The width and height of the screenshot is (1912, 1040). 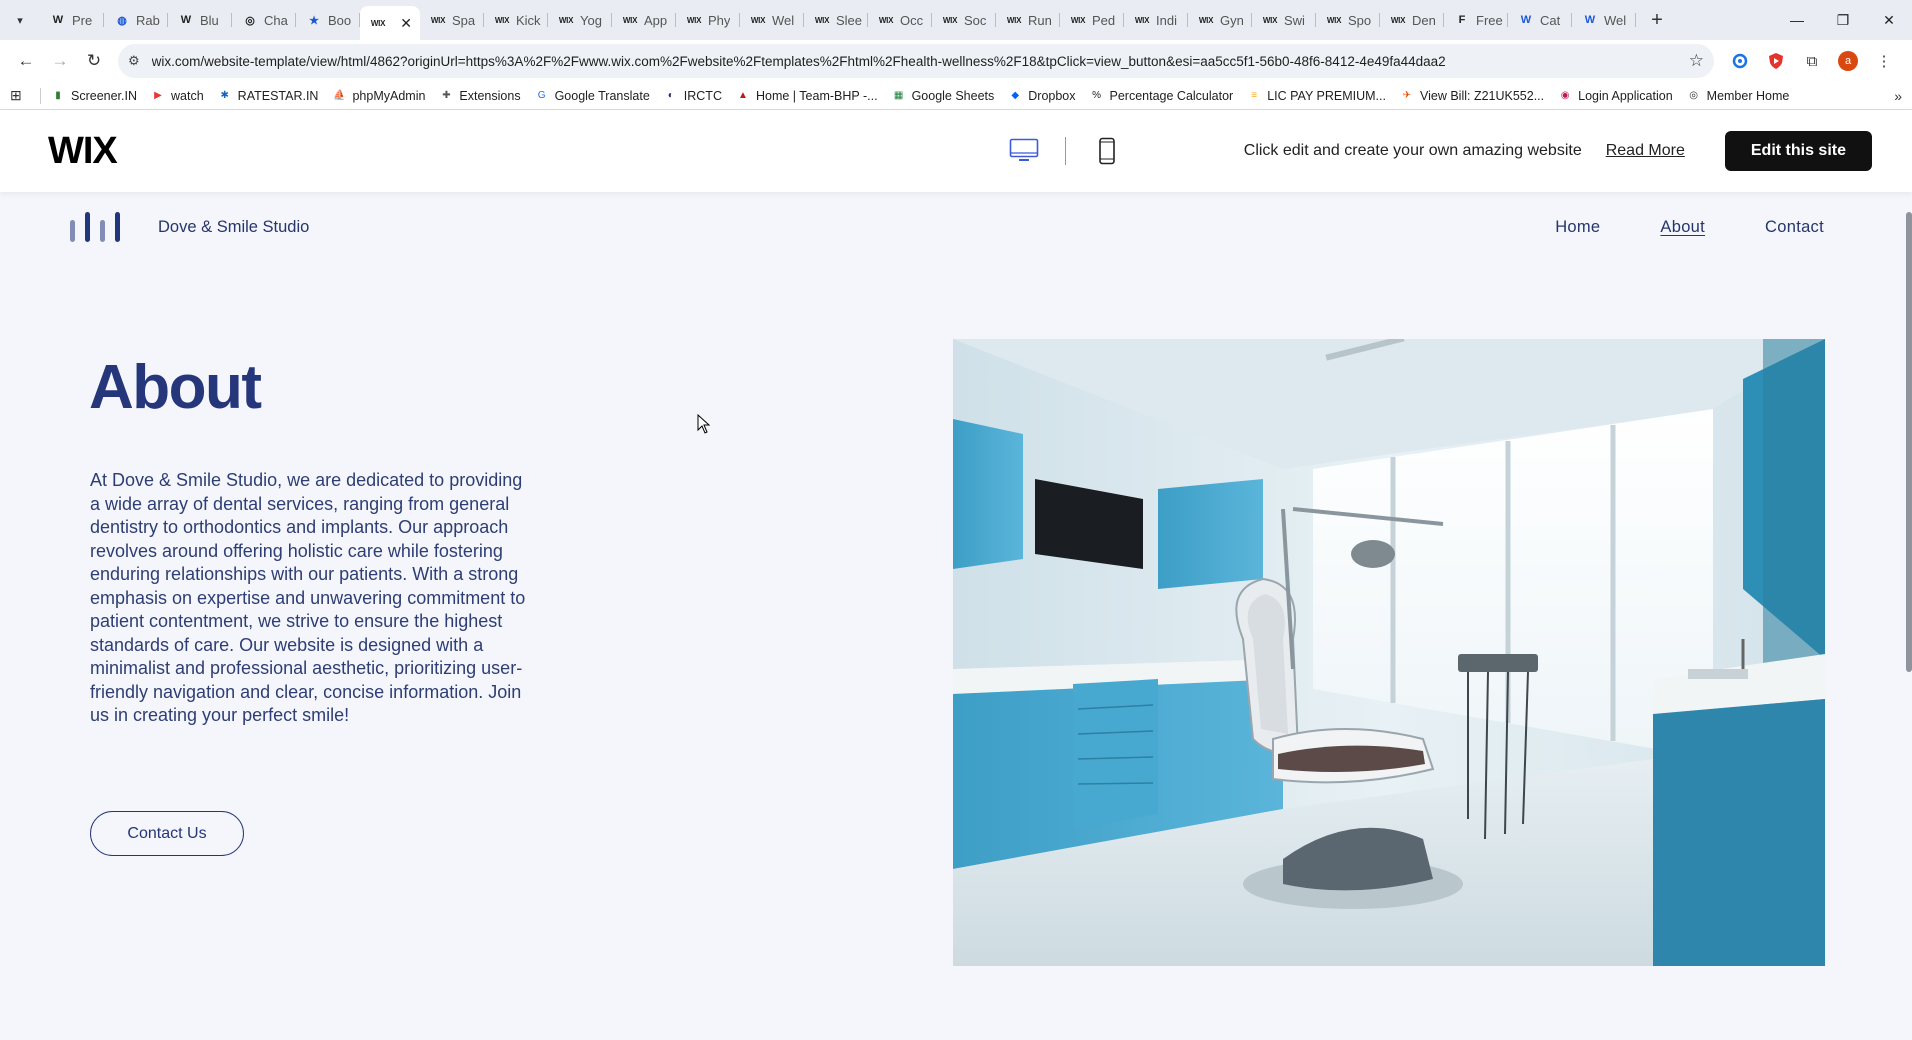 What do you see at coordinates (1540, 20) in the screenshot?
I see `browser-tab: W Cat` at bounding box center [1540, 20].